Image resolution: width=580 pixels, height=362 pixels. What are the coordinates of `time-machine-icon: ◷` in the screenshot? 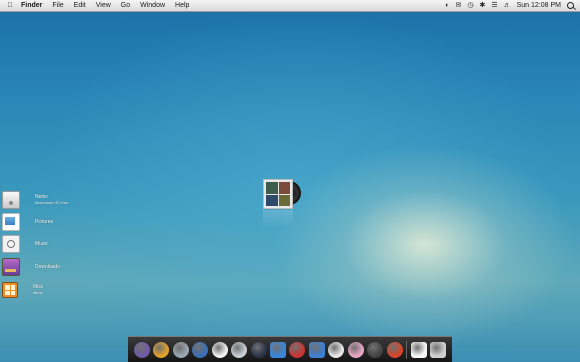 It's located at (470, 5).